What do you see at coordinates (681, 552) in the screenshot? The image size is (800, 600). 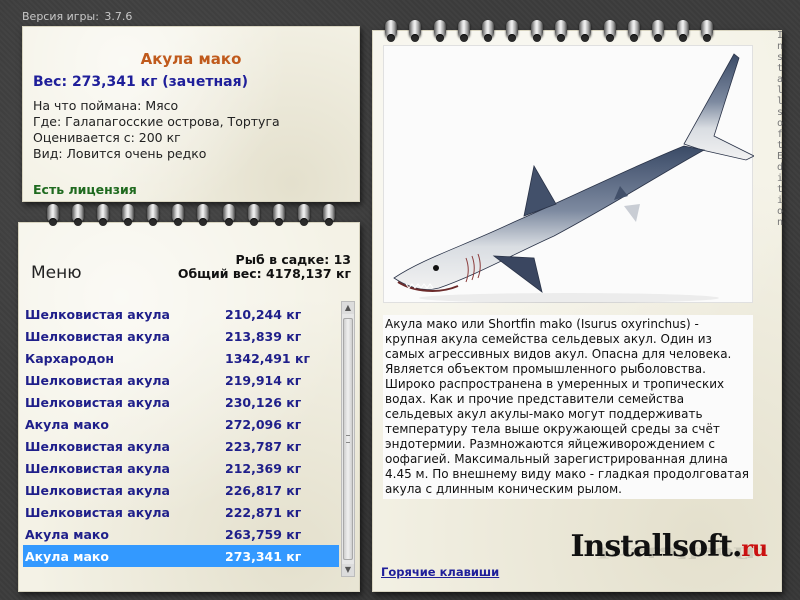 I see `brand-reflection: Installsoft.` at bounding box center [681, 552].